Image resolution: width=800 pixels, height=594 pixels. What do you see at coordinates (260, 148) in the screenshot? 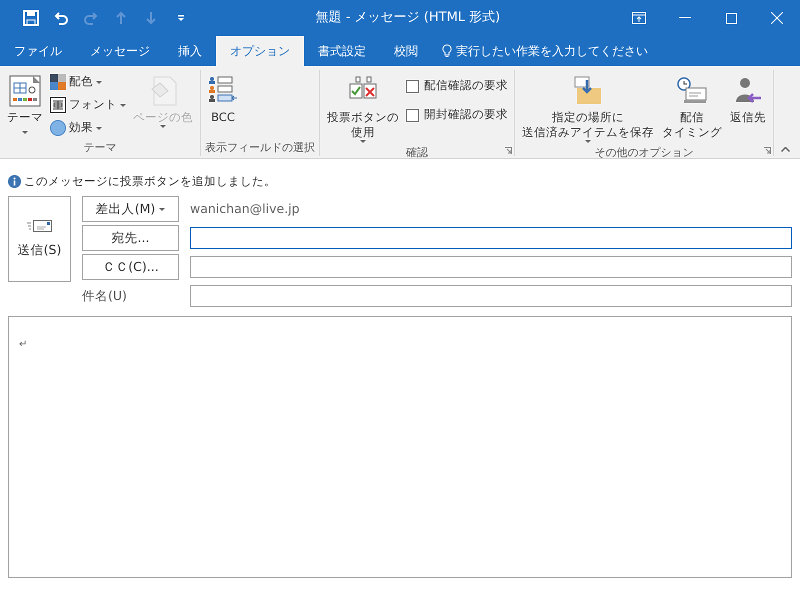
I see `group-label: 表示フィールドの選択` at bounding box center [260, 148].